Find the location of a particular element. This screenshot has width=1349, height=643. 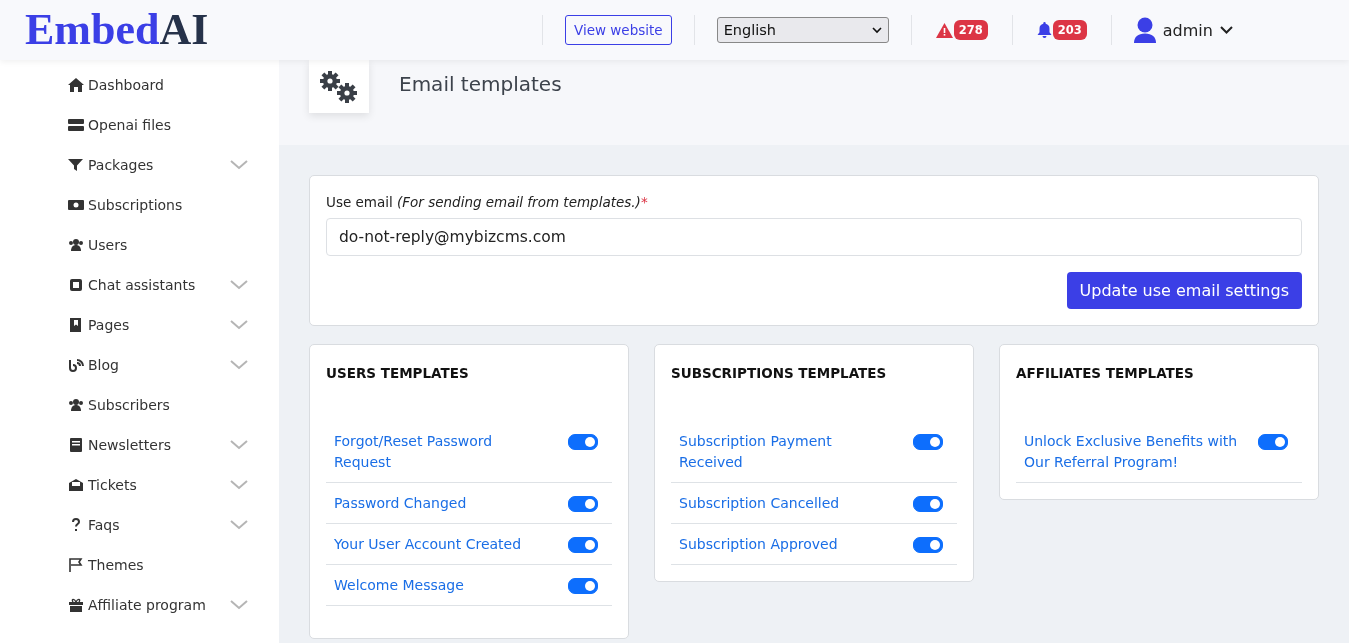

home-icon is located at coordinates (76, 85).